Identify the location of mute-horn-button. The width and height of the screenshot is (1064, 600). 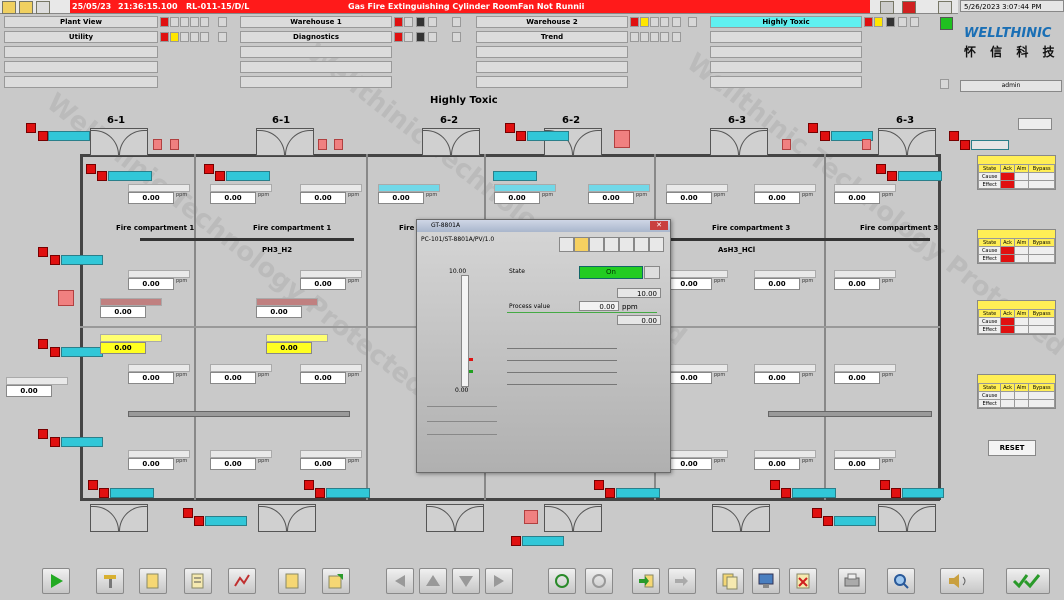
(962, 581).